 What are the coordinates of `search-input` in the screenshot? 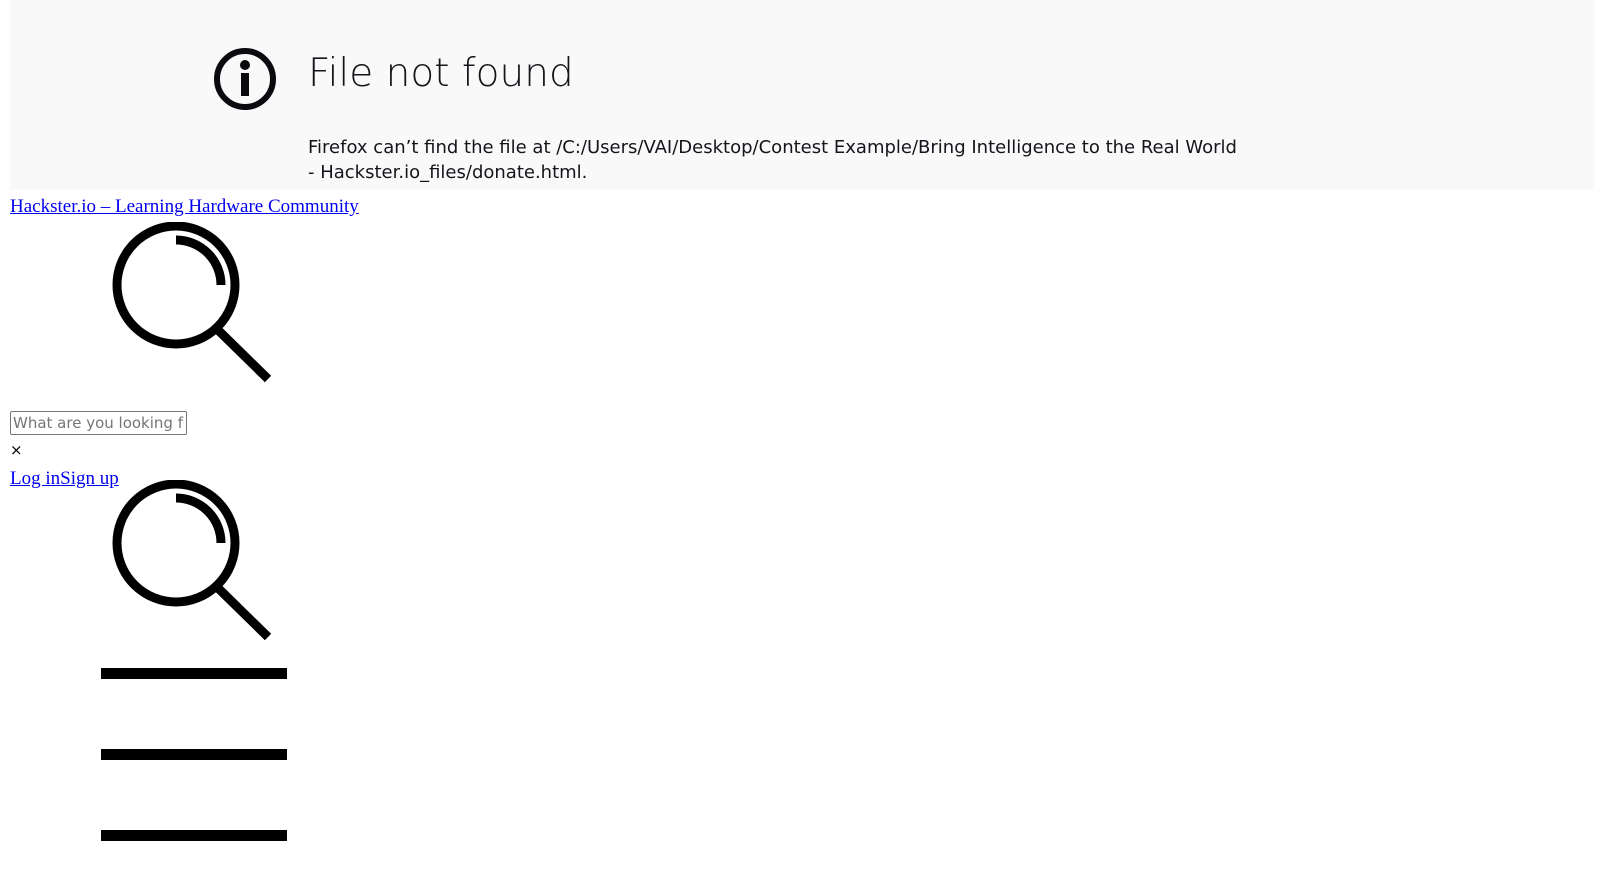 It's located at (98, 423).